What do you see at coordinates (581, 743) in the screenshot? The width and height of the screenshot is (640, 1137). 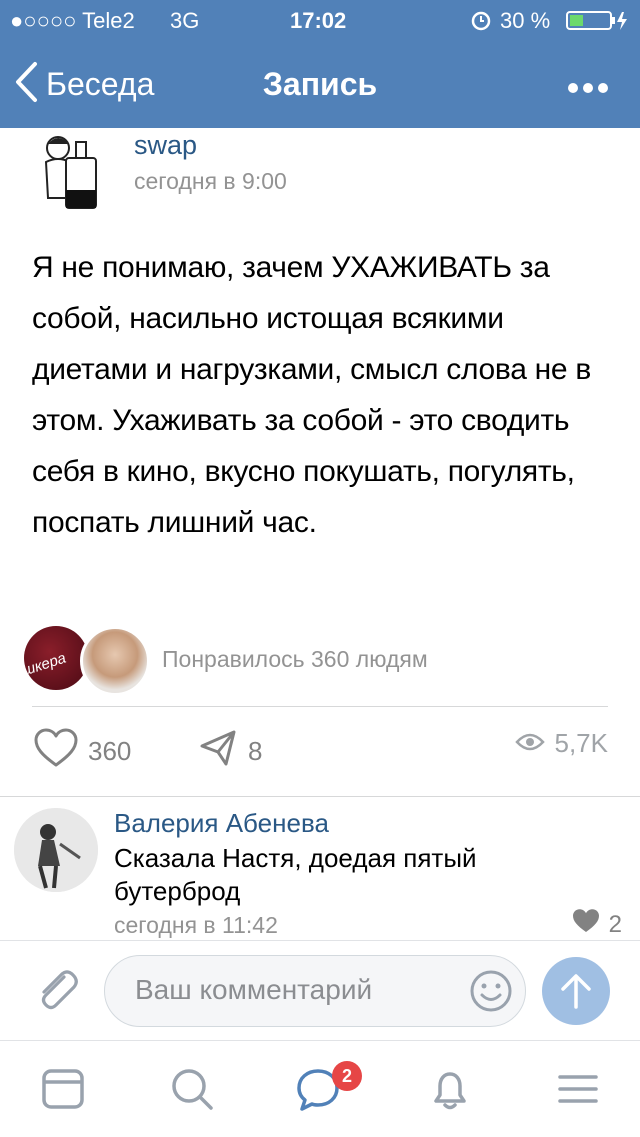 I see `views-count: 5,7K` at bounding box center [581, 743].